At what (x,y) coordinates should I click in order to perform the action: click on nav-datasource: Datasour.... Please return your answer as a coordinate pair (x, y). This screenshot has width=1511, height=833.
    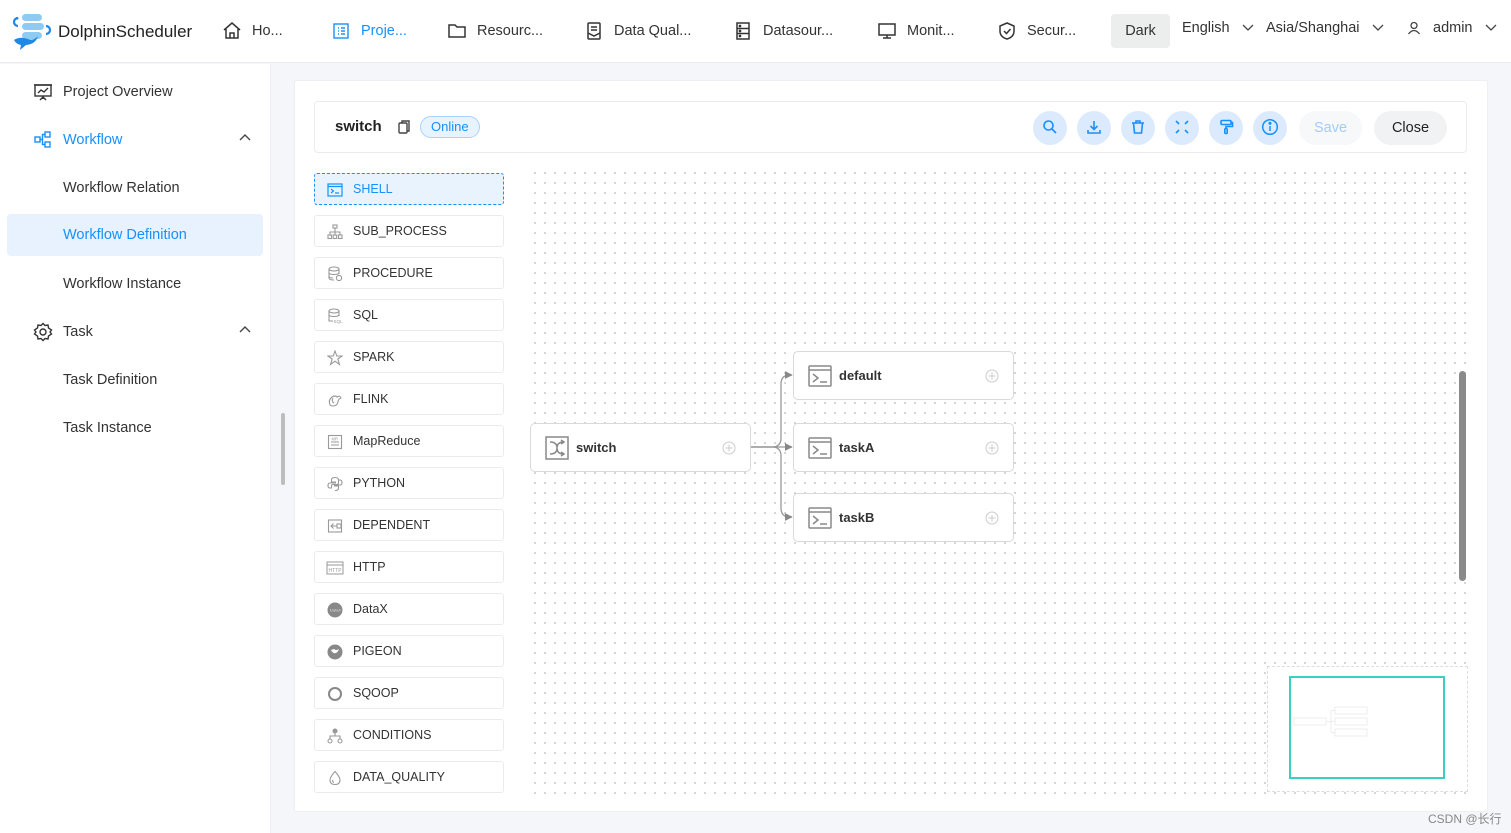
    Looking at the image, I should click on (783, 31).